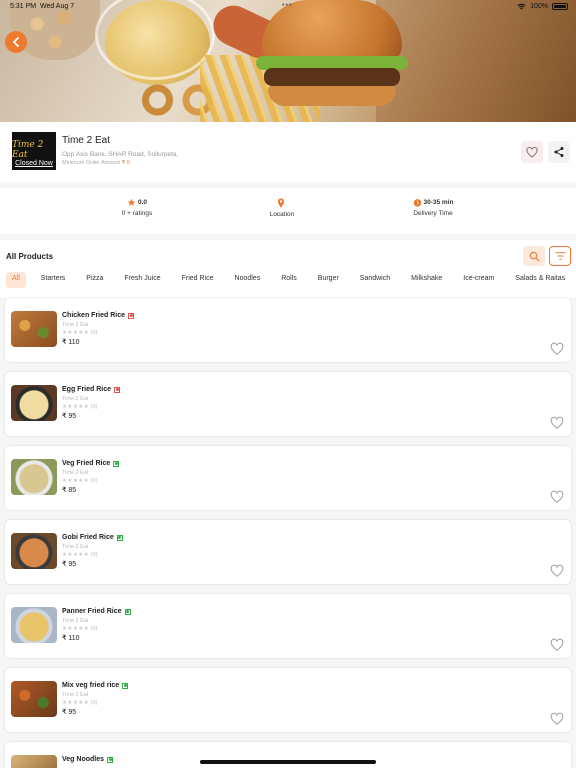 The width and height of the screenshot is (576, 768). I want to click on category-tab: Pizza, so click(94, 280).